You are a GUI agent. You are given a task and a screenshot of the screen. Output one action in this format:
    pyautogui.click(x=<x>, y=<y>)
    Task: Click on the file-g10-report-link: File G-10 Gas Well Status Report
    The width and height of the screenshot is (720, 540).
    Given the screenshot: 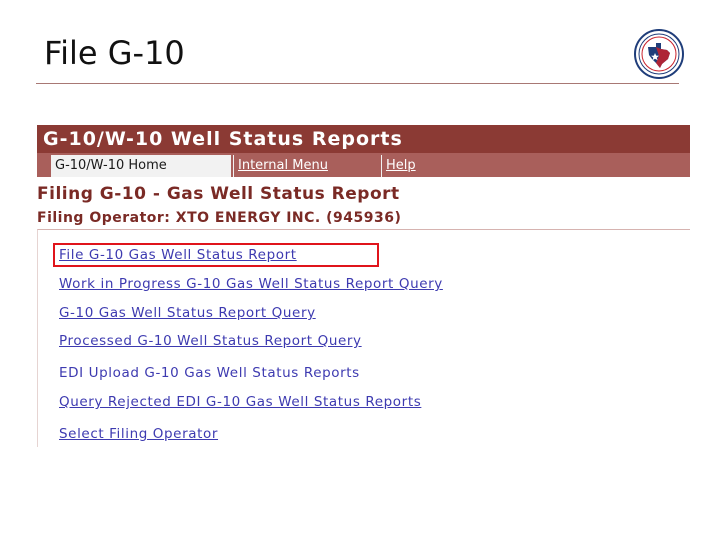 What is the action you would take?
    pyautogui.click(x=178, y=255)
    